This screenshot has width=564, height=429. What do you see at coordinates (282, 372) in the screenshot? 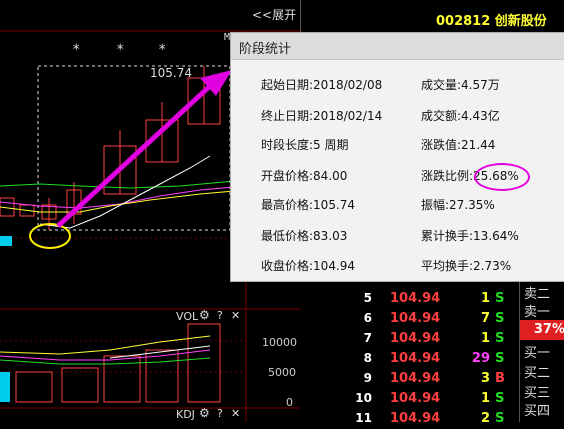
I see `volume-axis-label: 5000` at bounding box center [282, 372].